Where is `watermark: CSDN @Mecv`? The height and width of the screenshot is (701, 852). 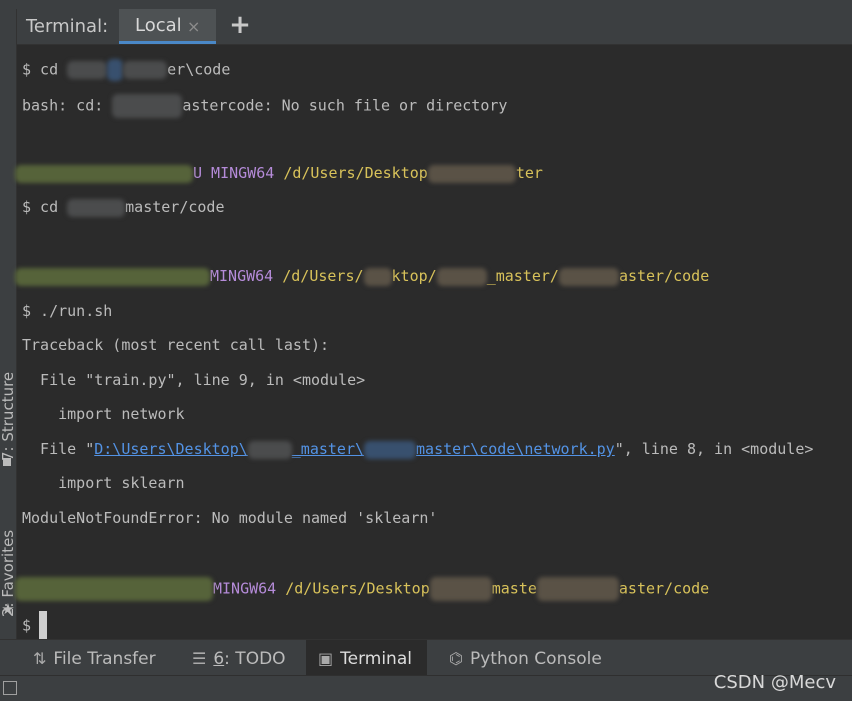
watermark: CSDN @Mecv is located at coordinates (774, 682).